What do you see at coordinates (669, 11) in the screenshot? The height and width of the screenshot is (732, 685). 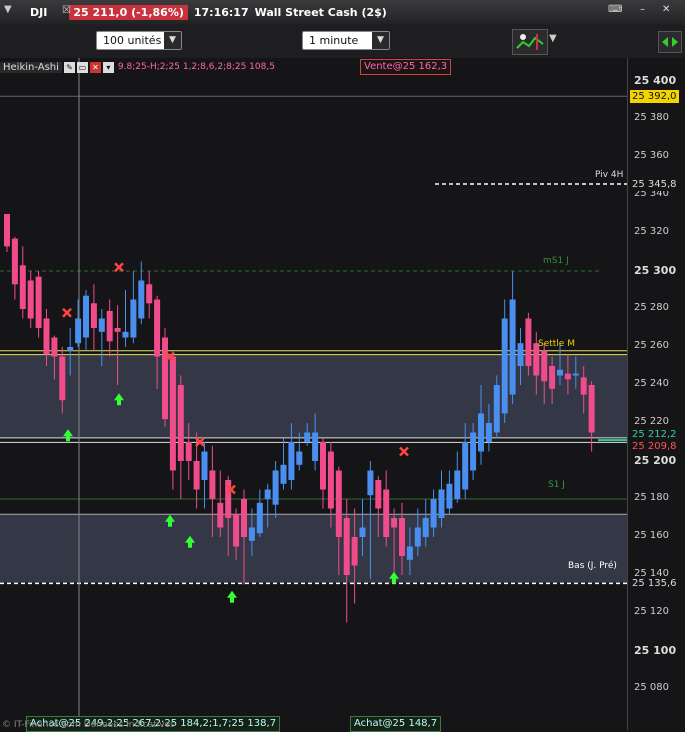 I see `close-icon: ✕` at bounding box center [669, 11].